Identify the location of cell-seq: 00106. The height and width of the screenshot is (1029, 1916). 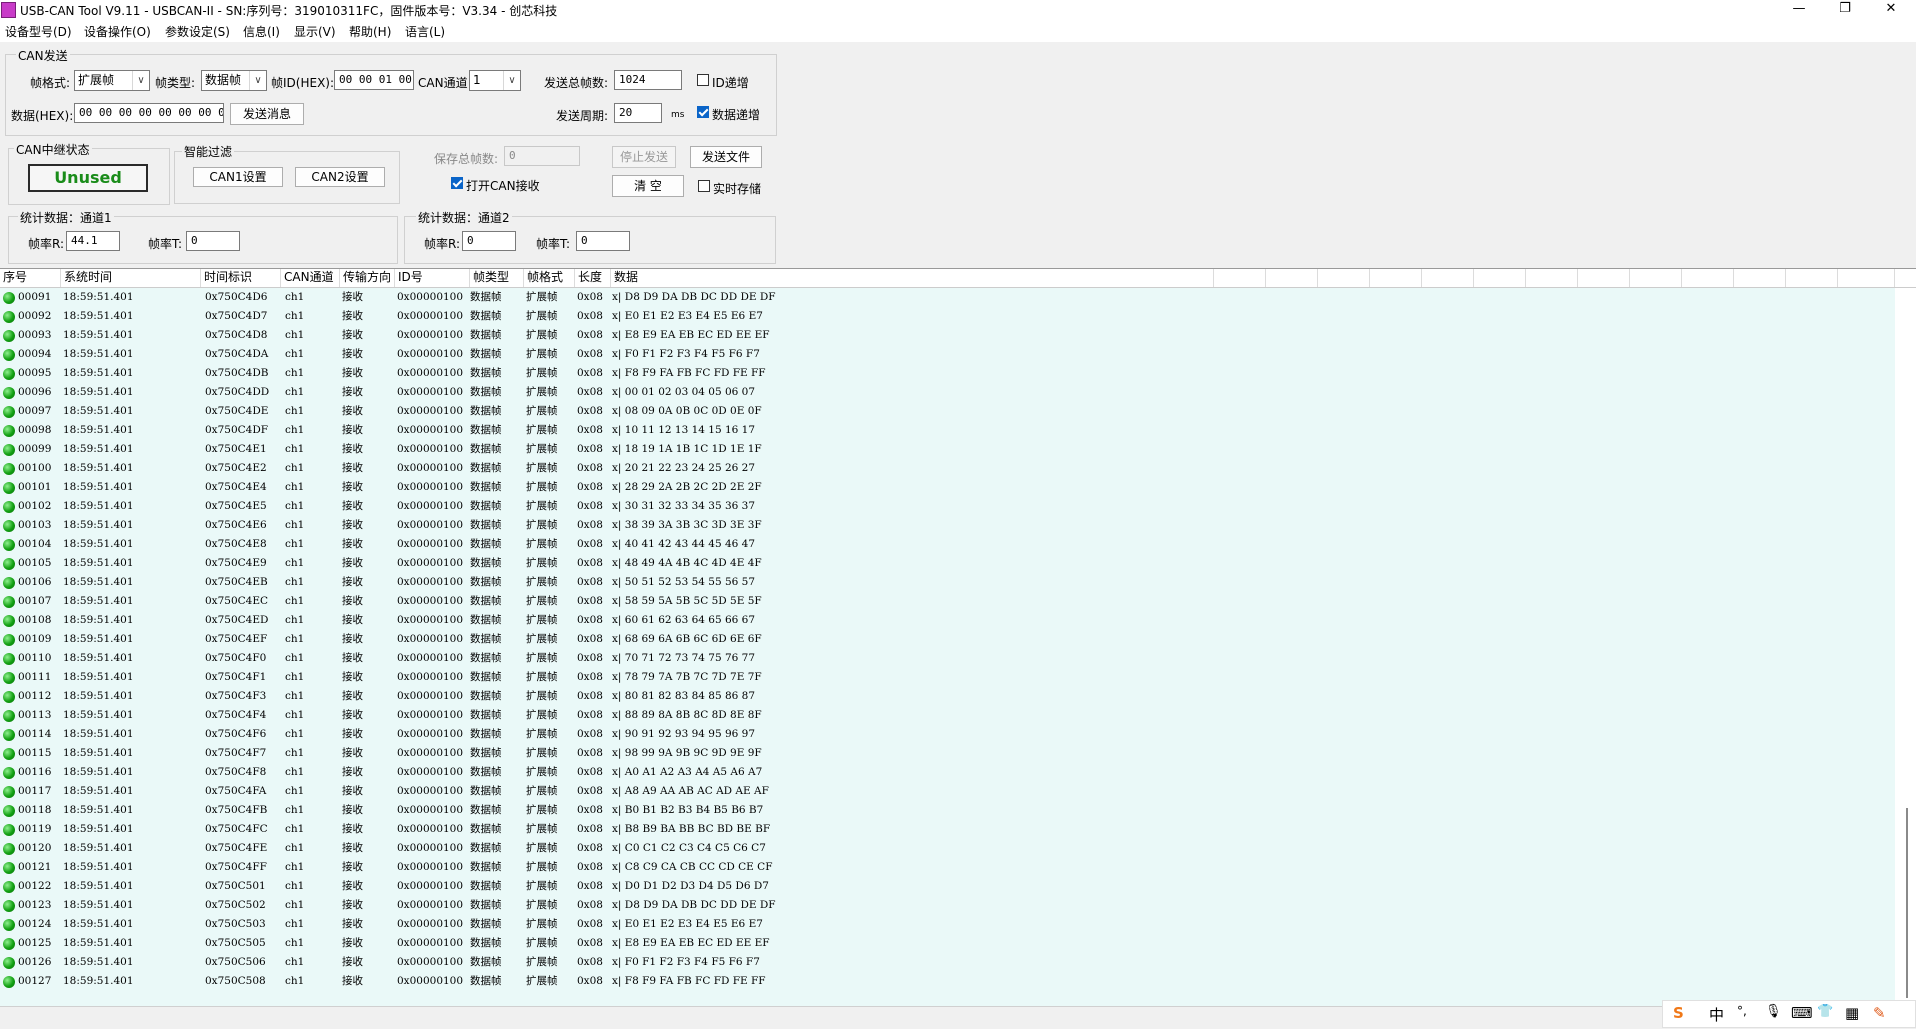
(35, 582).